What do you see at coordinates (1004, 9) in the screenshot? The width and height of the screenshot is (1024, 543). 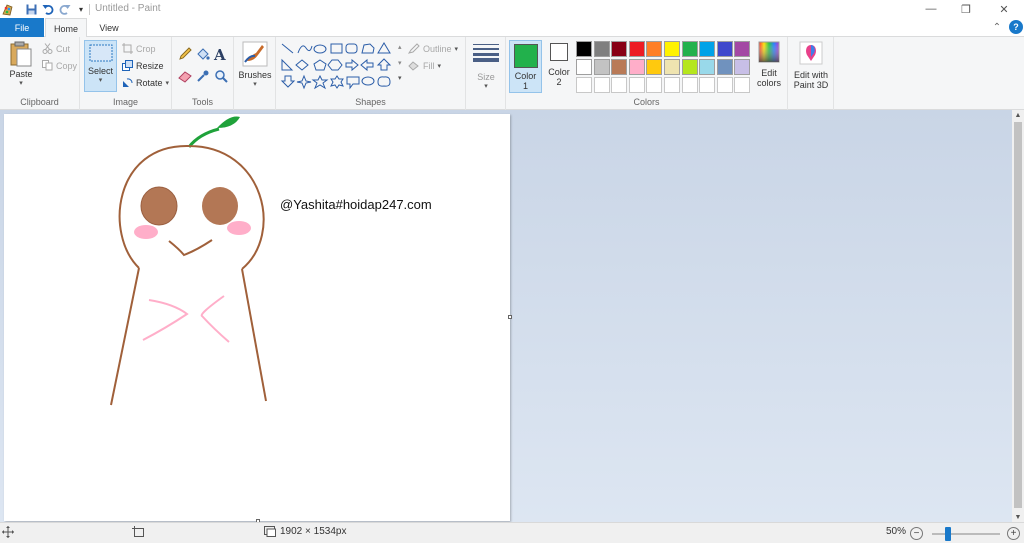 I see `close-button: ✕` at bounding box center [1004, 9].